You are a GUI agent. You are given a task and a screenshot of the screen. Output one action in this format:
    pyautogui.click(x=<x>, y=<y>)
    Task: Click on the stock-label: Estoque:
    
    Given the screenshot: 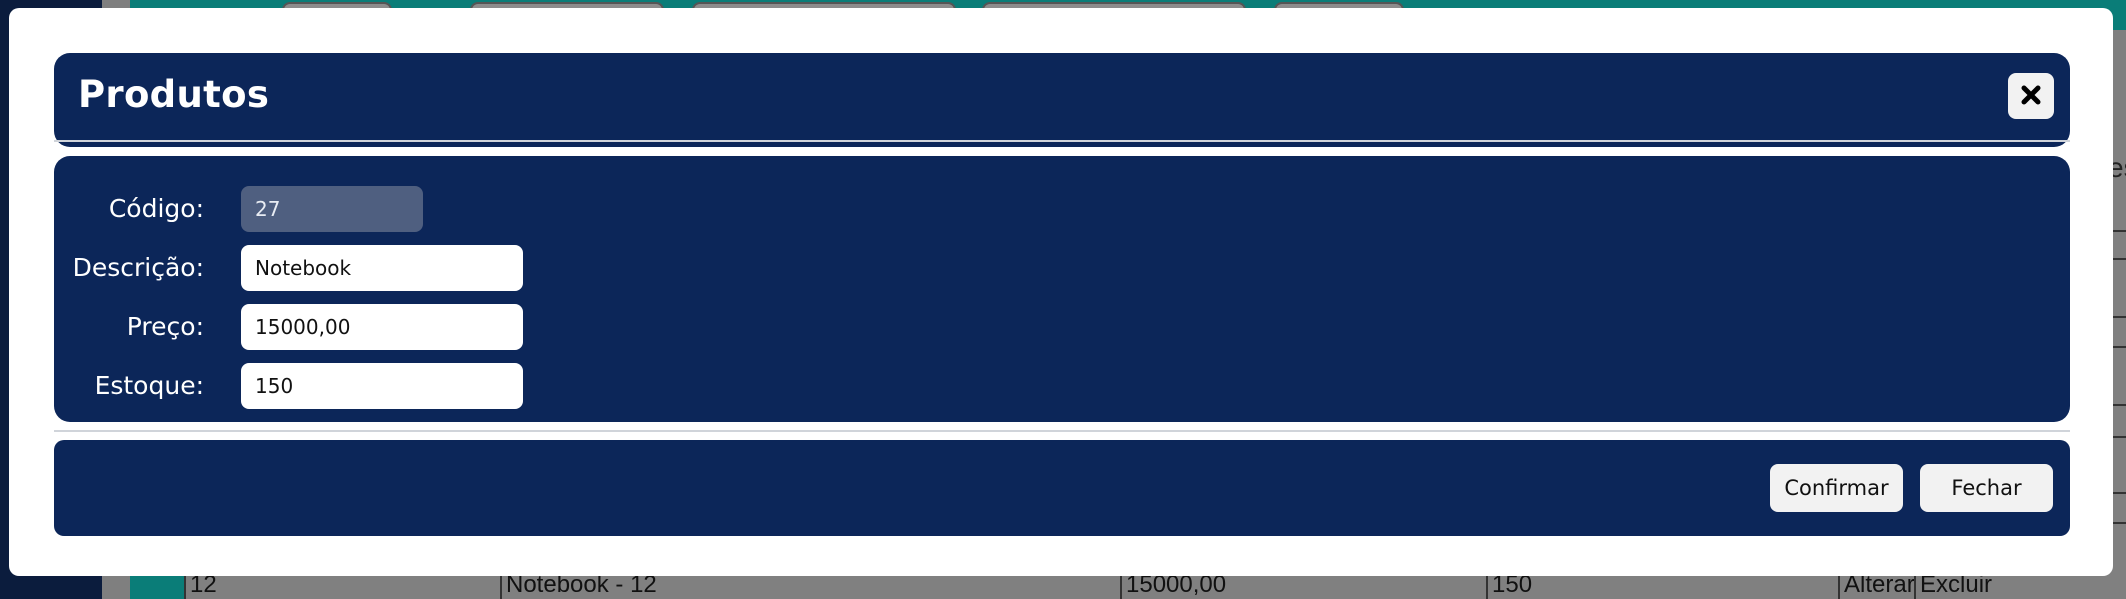 What is the action you would take?
    pyautogui.click(x=149, y=385)
    